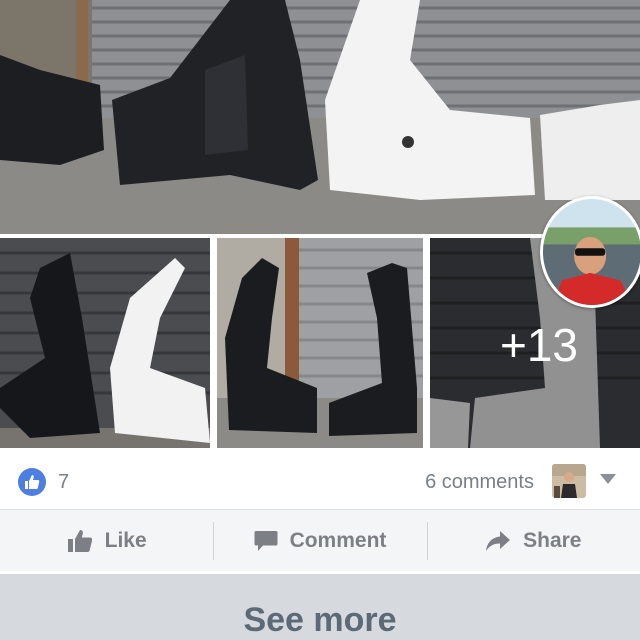 This screenshot has height=640, width=640. I want to click on commenter-avatar, so click(569, 481).